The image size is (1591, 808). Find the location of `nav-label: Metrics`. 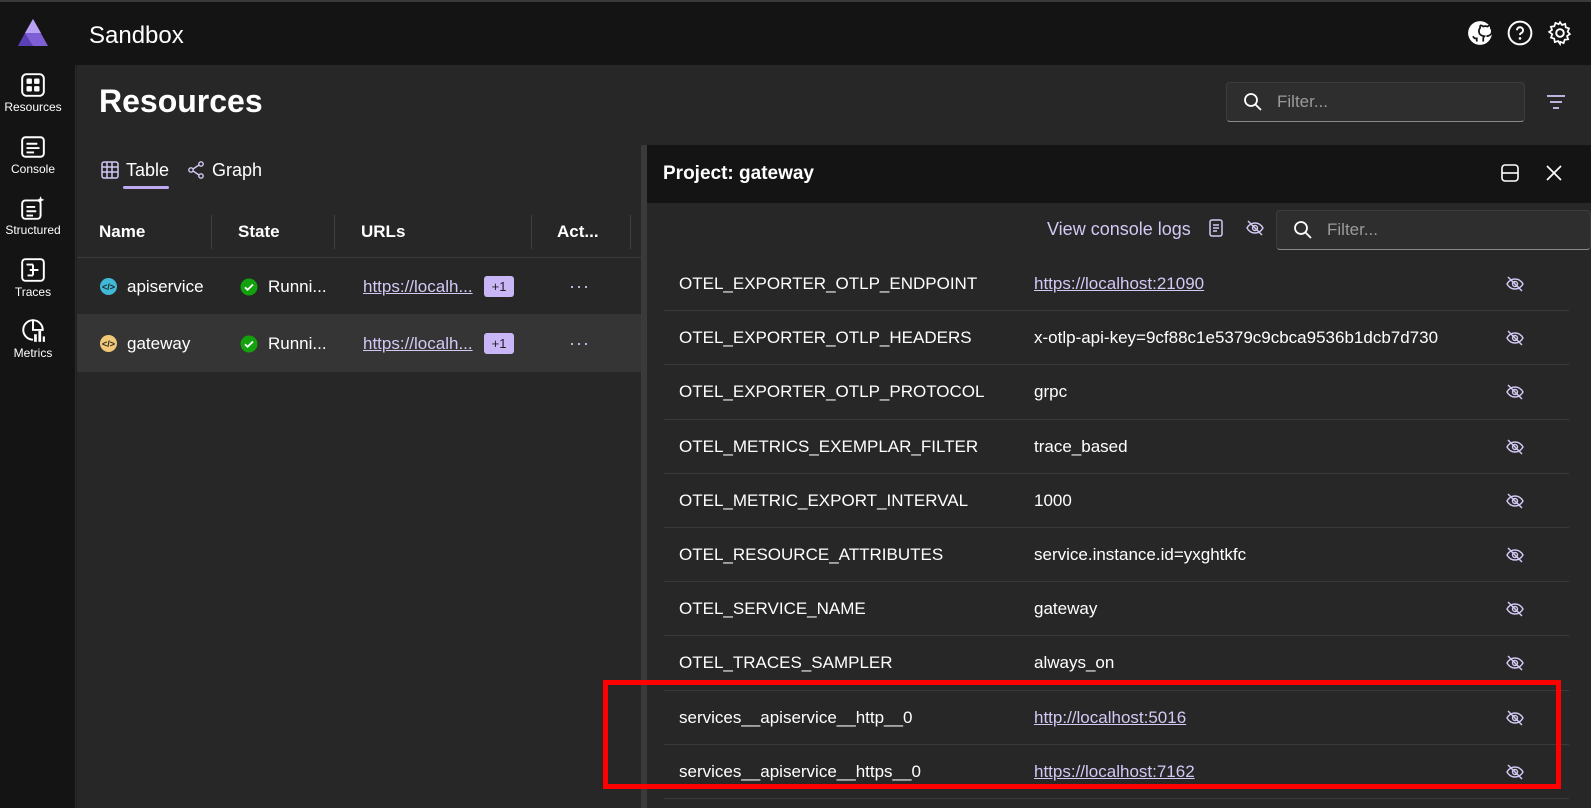

nav-label: Metrics is located at coordinates (33, 353).